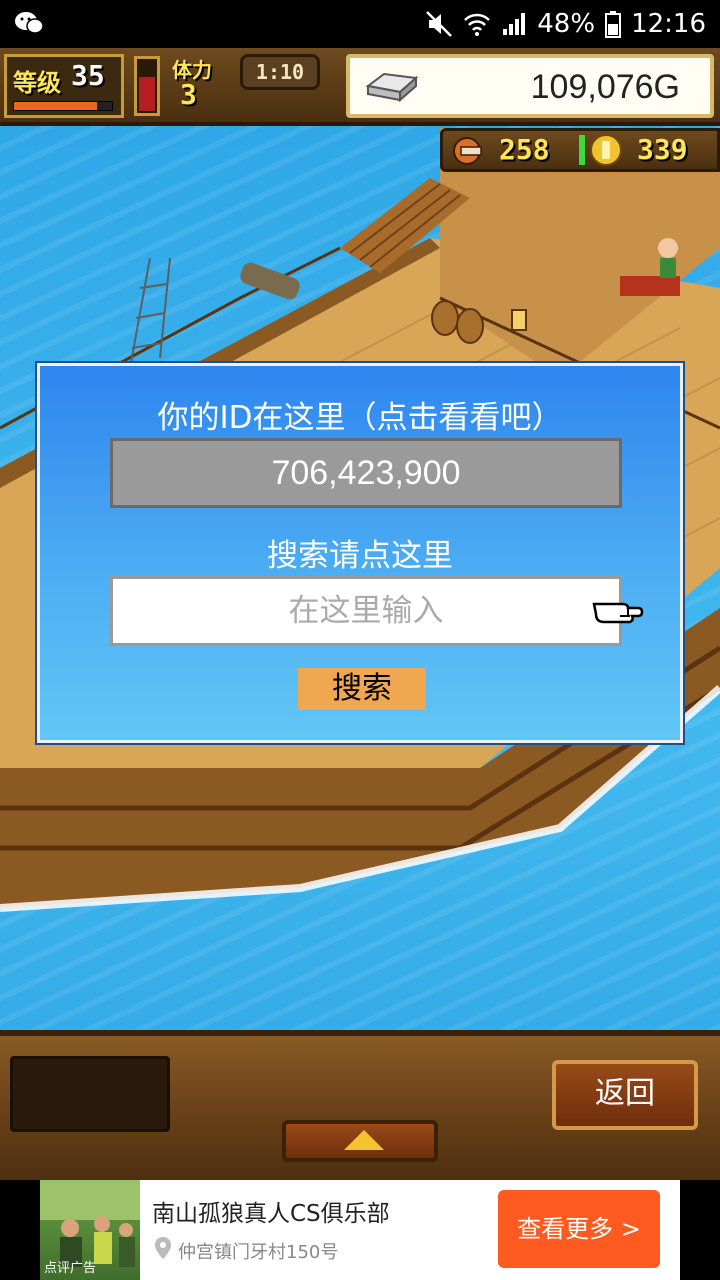  Describe the element at coordinates (188, 94) in the screenshot. I see `stamina-value: 3` at that location.